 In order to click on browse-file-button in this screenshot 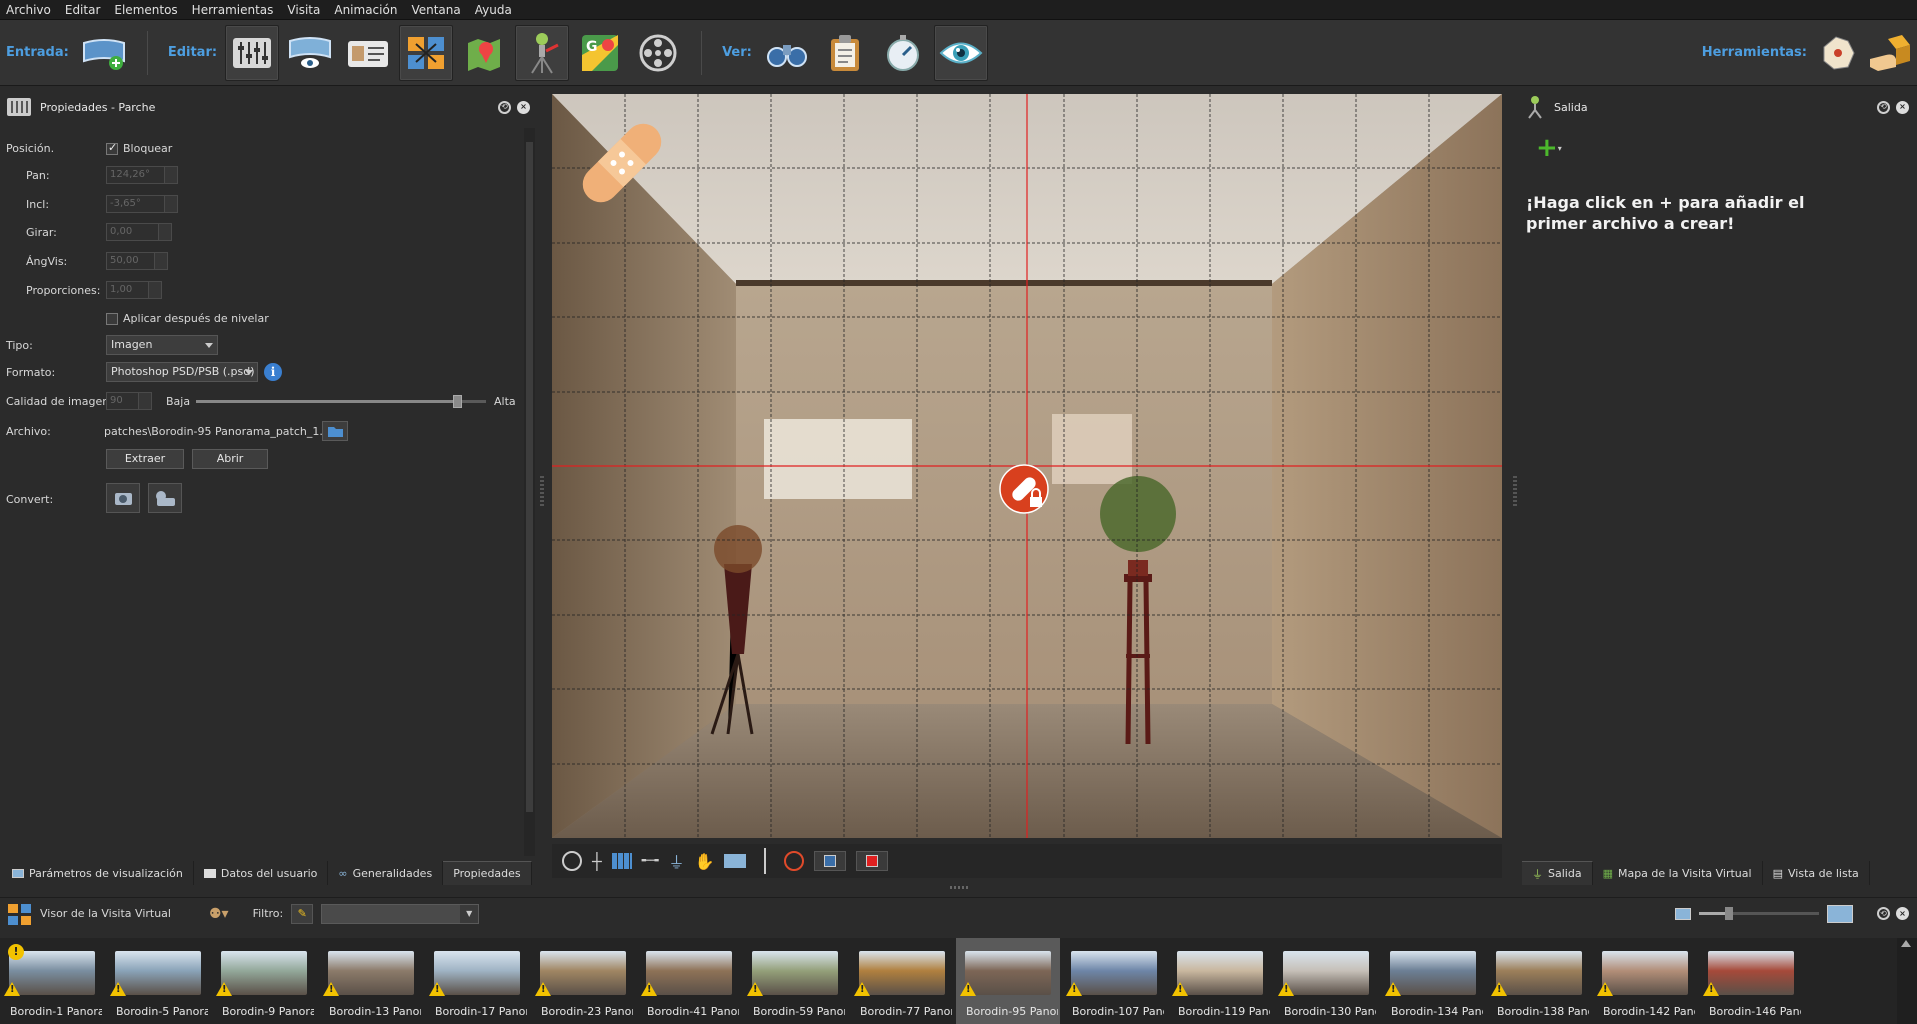, I will do `click(335, 431)`.